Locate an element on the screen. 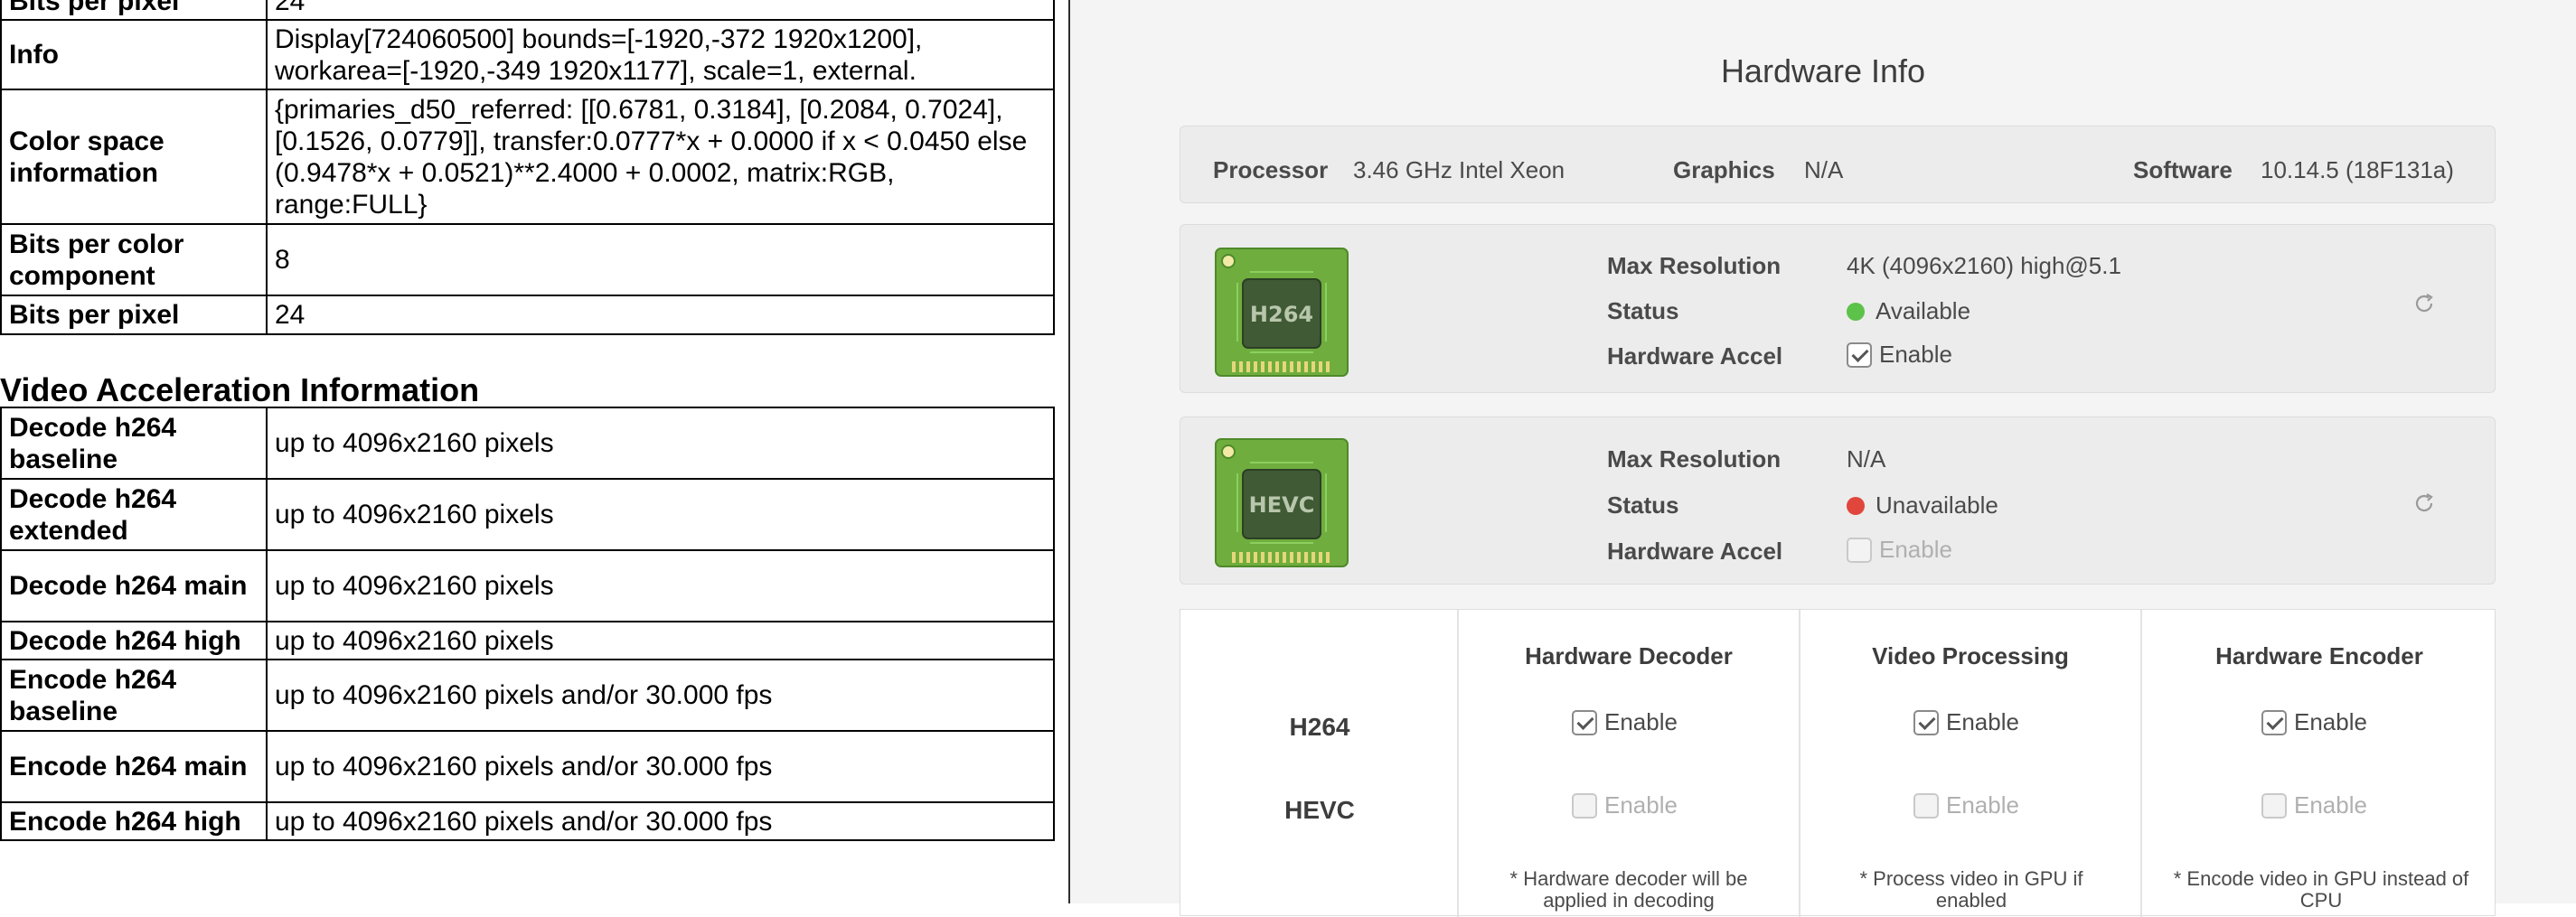 The image size is (2576, 917). row-value: 24 is located at coordinates (661, 315).